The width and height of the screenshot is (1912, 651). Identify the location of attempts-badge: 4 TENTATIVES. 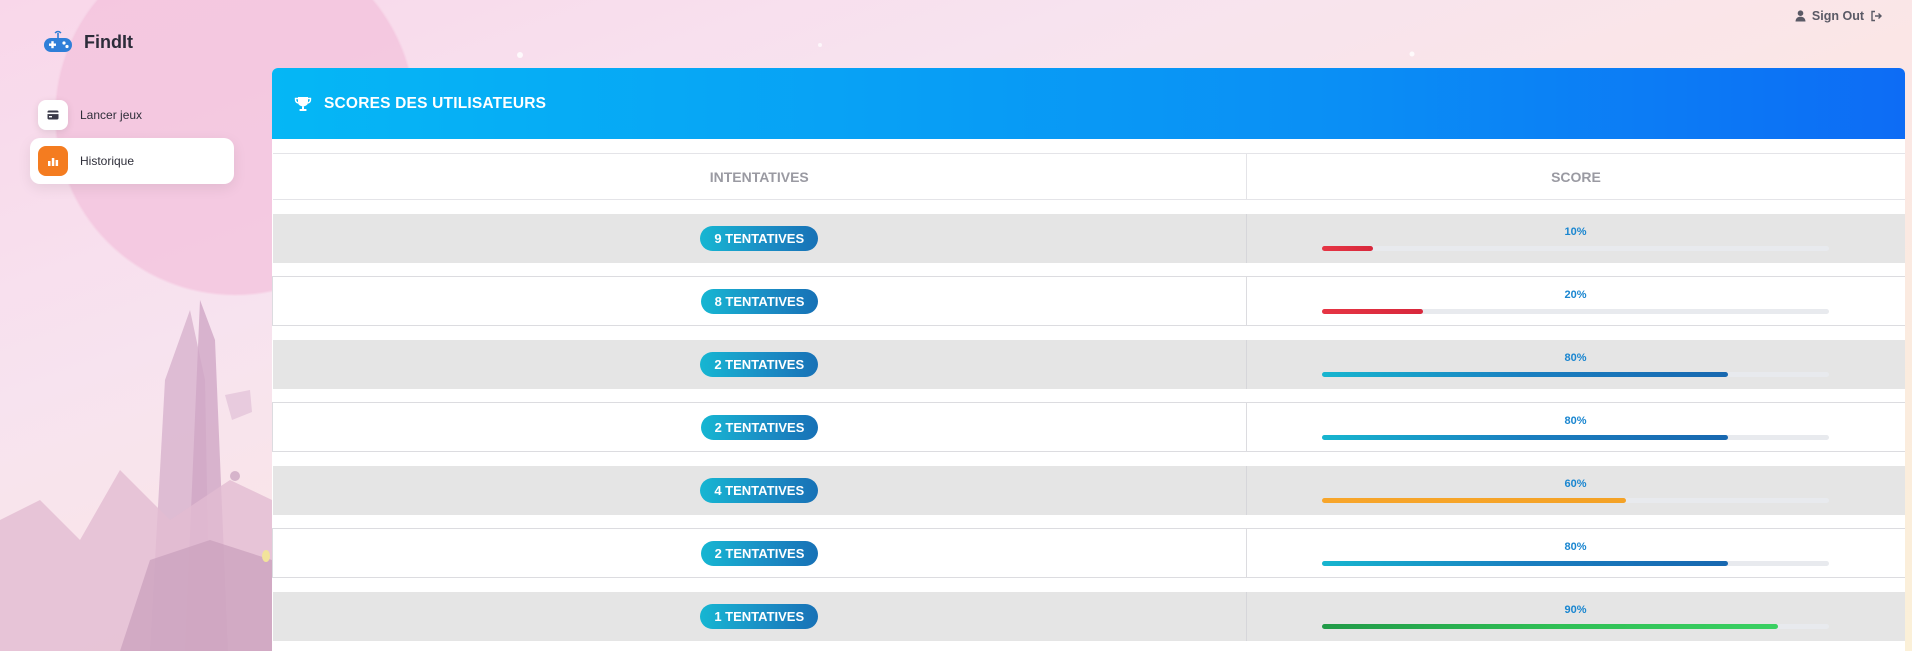
(759, 490).